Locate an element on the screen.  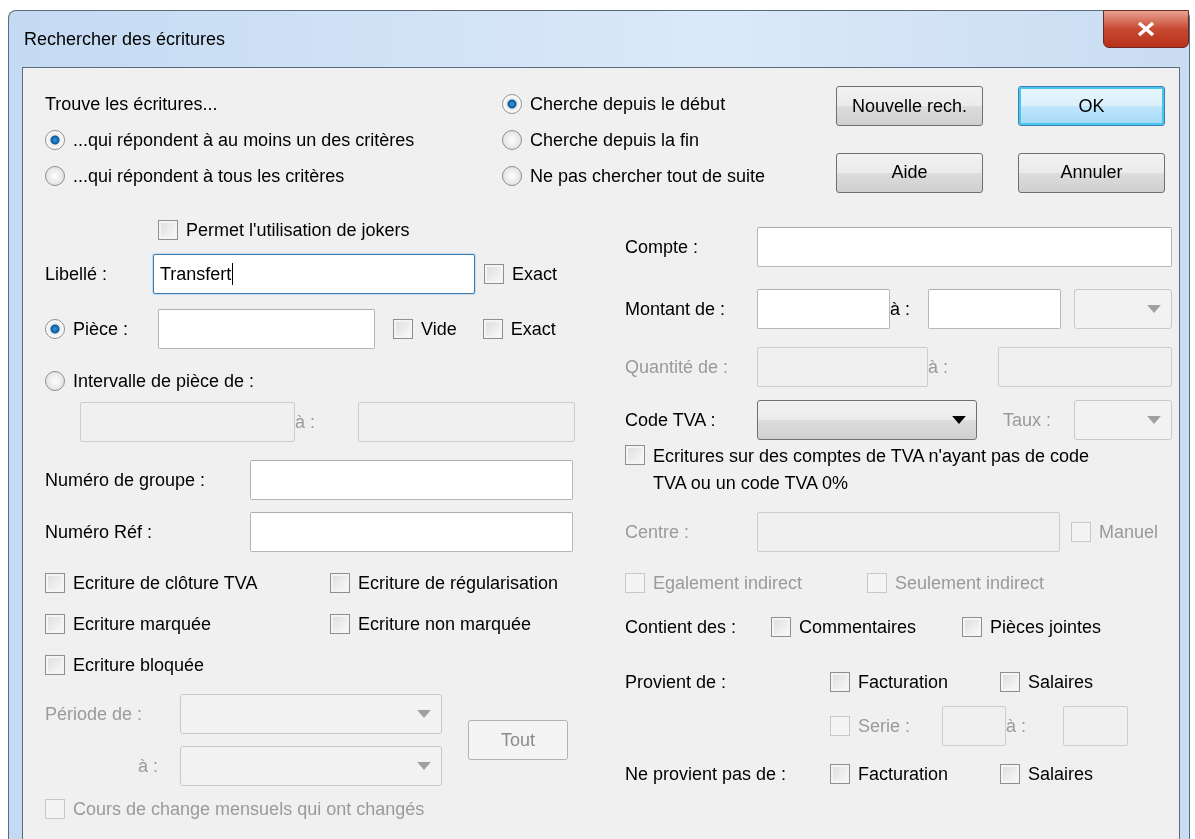
field-label: Montant de : is located at coordinates (676, 309).